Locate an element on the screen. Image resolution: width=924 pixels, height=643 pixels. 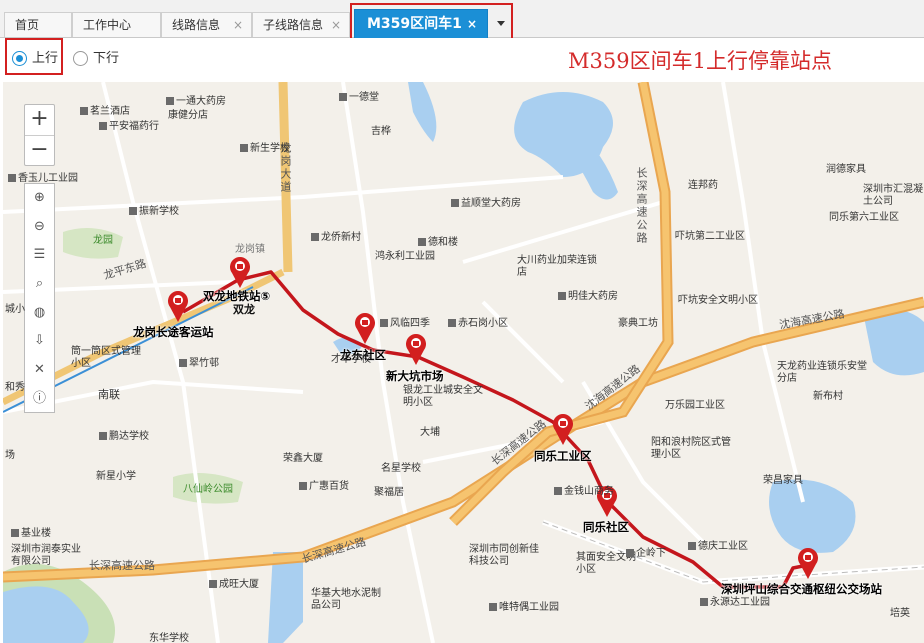
zoom-out-icon: ⊖ is located at coordinates (39, 227).